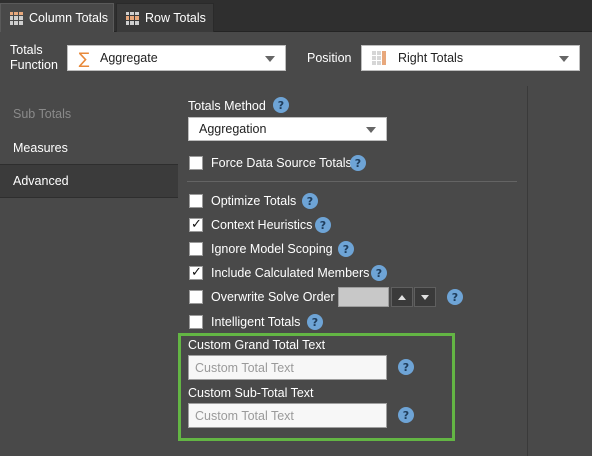  What do you see at coordinates (176, 58) in the screenshot?
I see `totals-function-select: ∑ Aggregate` at bounding box center [176, 58].